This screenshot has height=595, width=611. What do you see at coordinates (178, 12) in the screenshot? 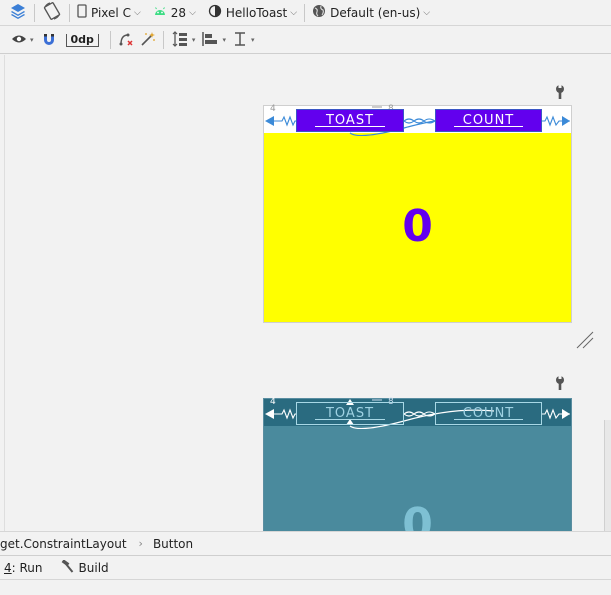
I see `api-label: 28` at bounding box center [178, 12].